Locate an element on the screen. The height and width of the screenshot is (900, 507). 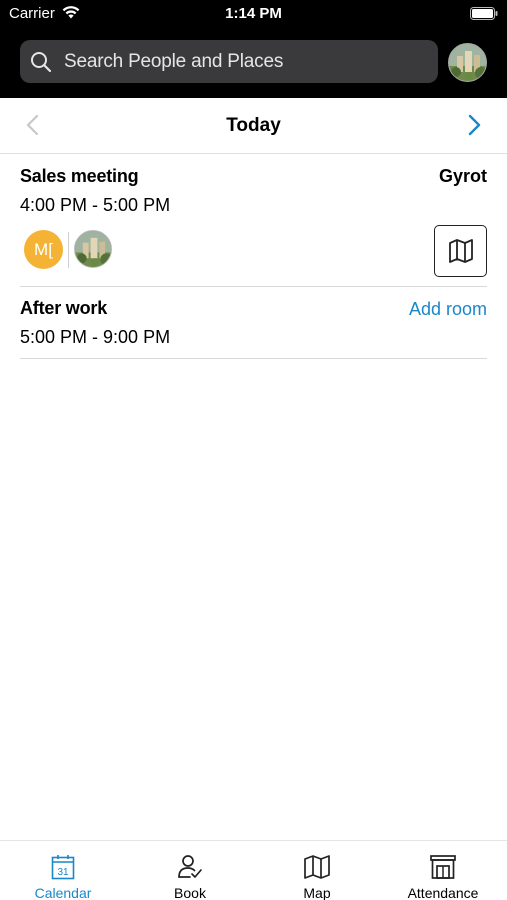
search-bar: Search People and Places is located at coordinates (229, 61).